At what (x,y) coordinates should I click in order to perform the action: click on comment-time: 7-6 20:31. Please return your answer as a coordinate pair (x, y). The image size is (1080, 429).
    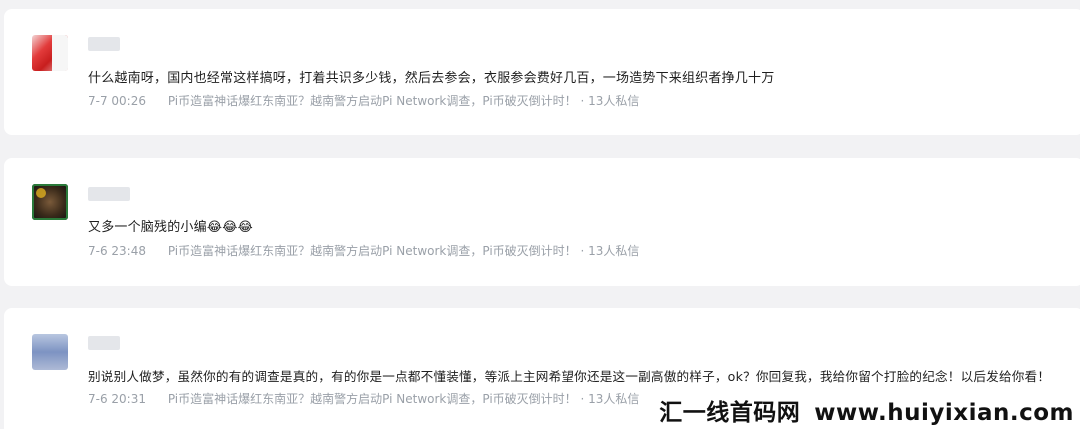
    Looking at the image, I should click on (117, 399).